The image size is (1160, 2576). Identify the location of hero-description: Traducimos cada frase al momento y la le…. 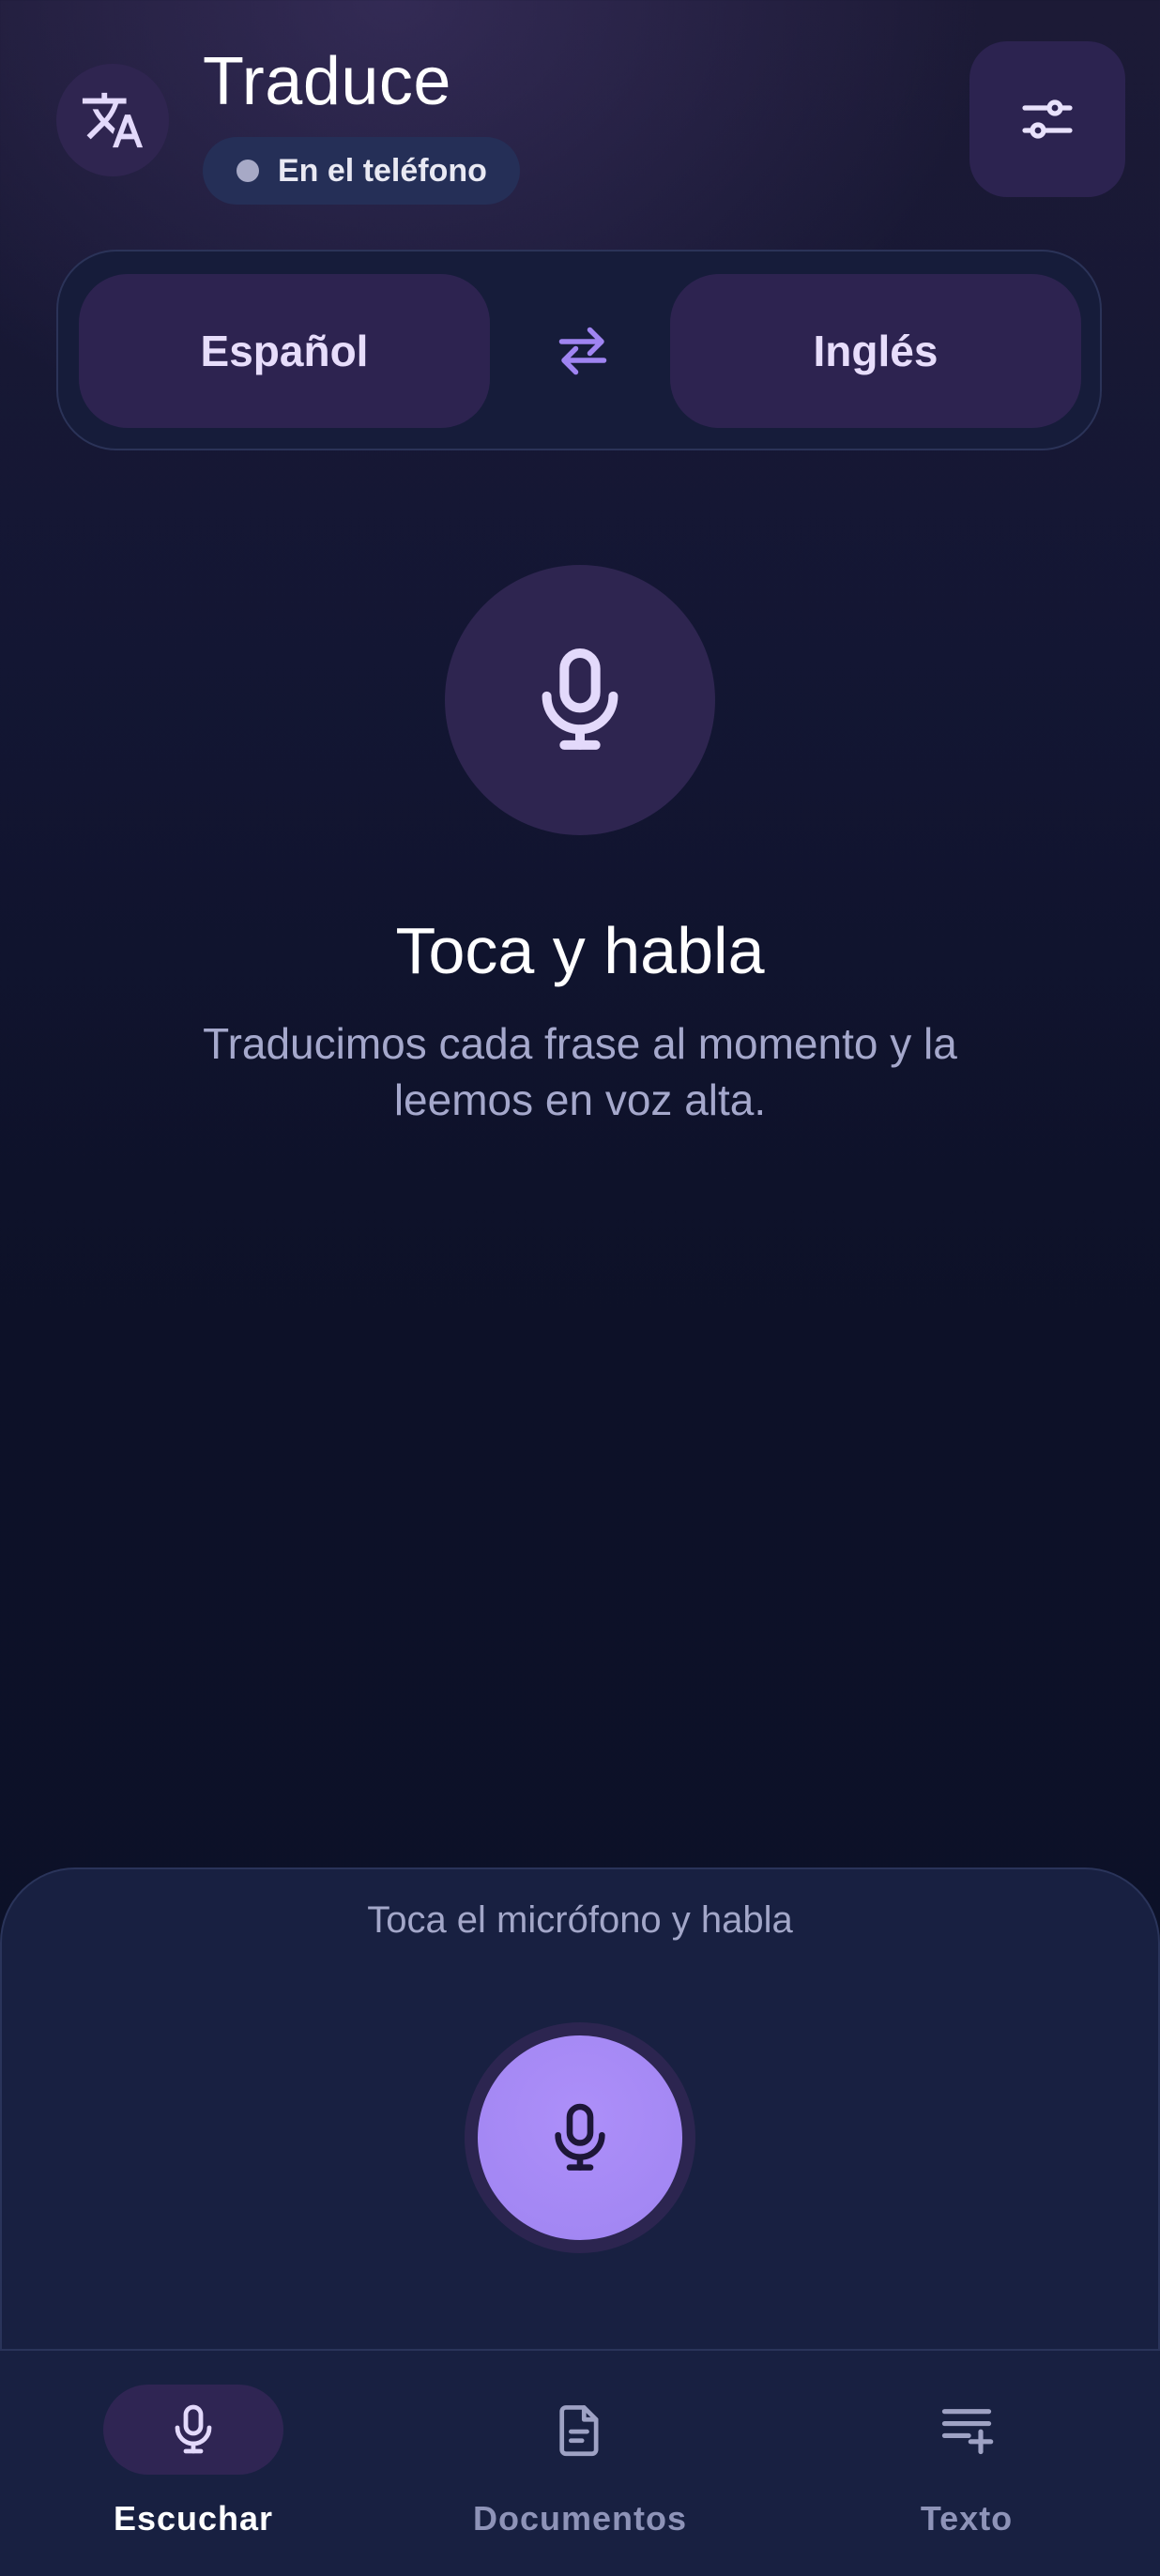
(580, 1071).